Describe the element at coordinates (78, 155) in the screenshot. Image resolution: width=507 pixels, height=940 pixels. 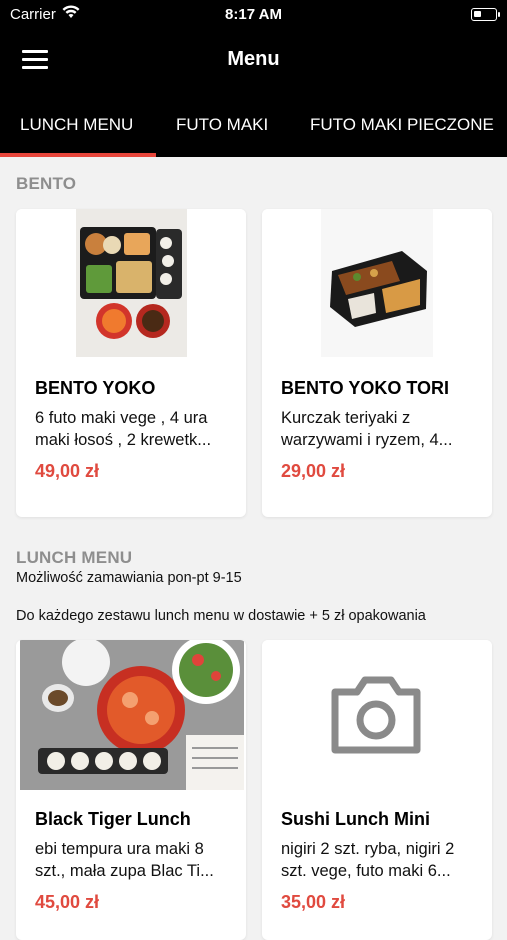
I see `active-tab-indicator` at that location.